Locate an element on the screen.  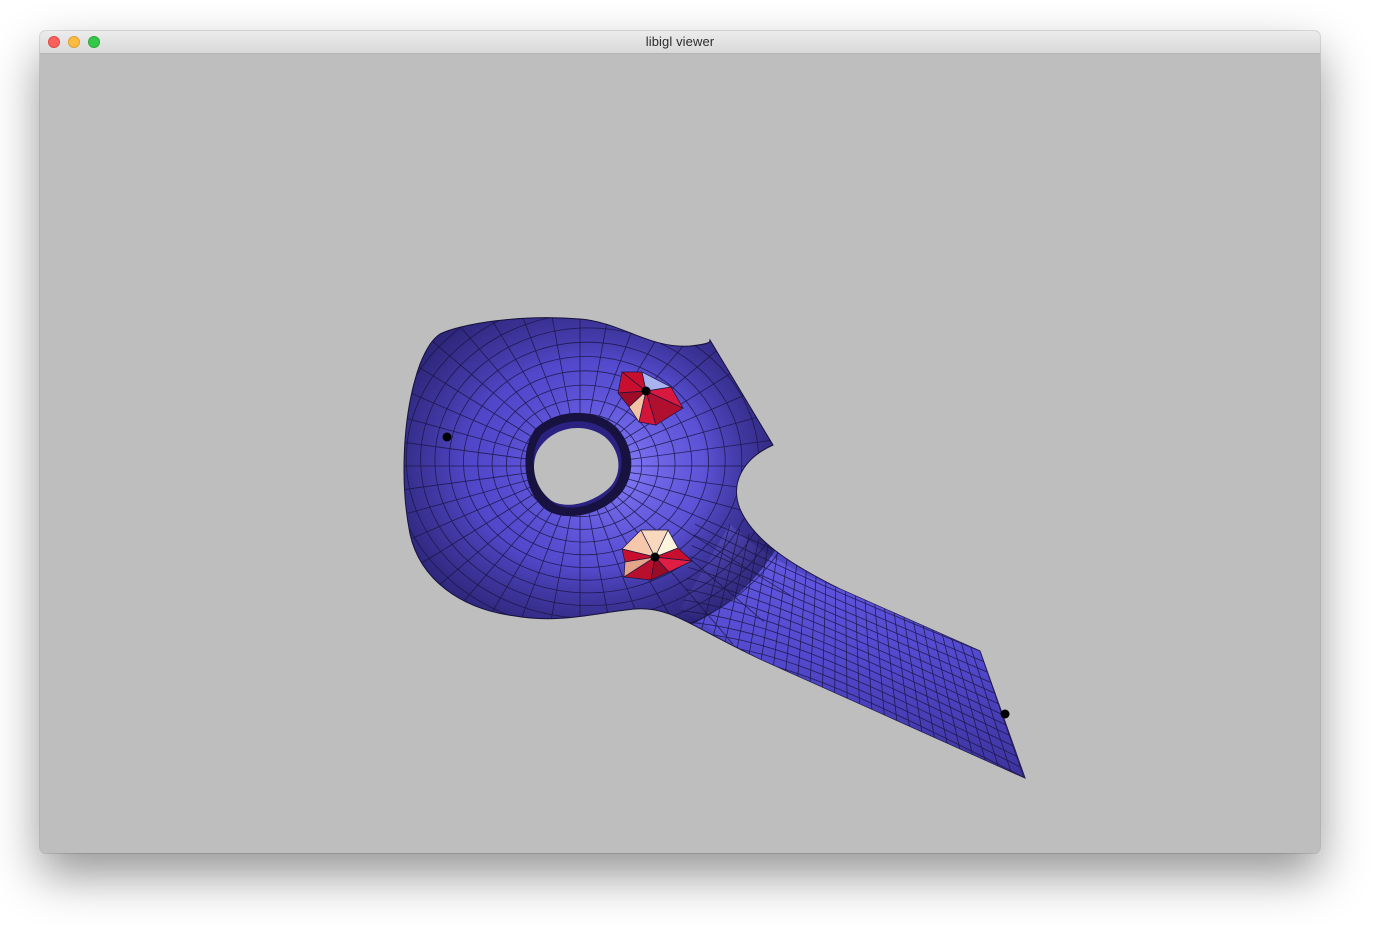
title-bar: libigl viewer is located at coordinates (680, 42).